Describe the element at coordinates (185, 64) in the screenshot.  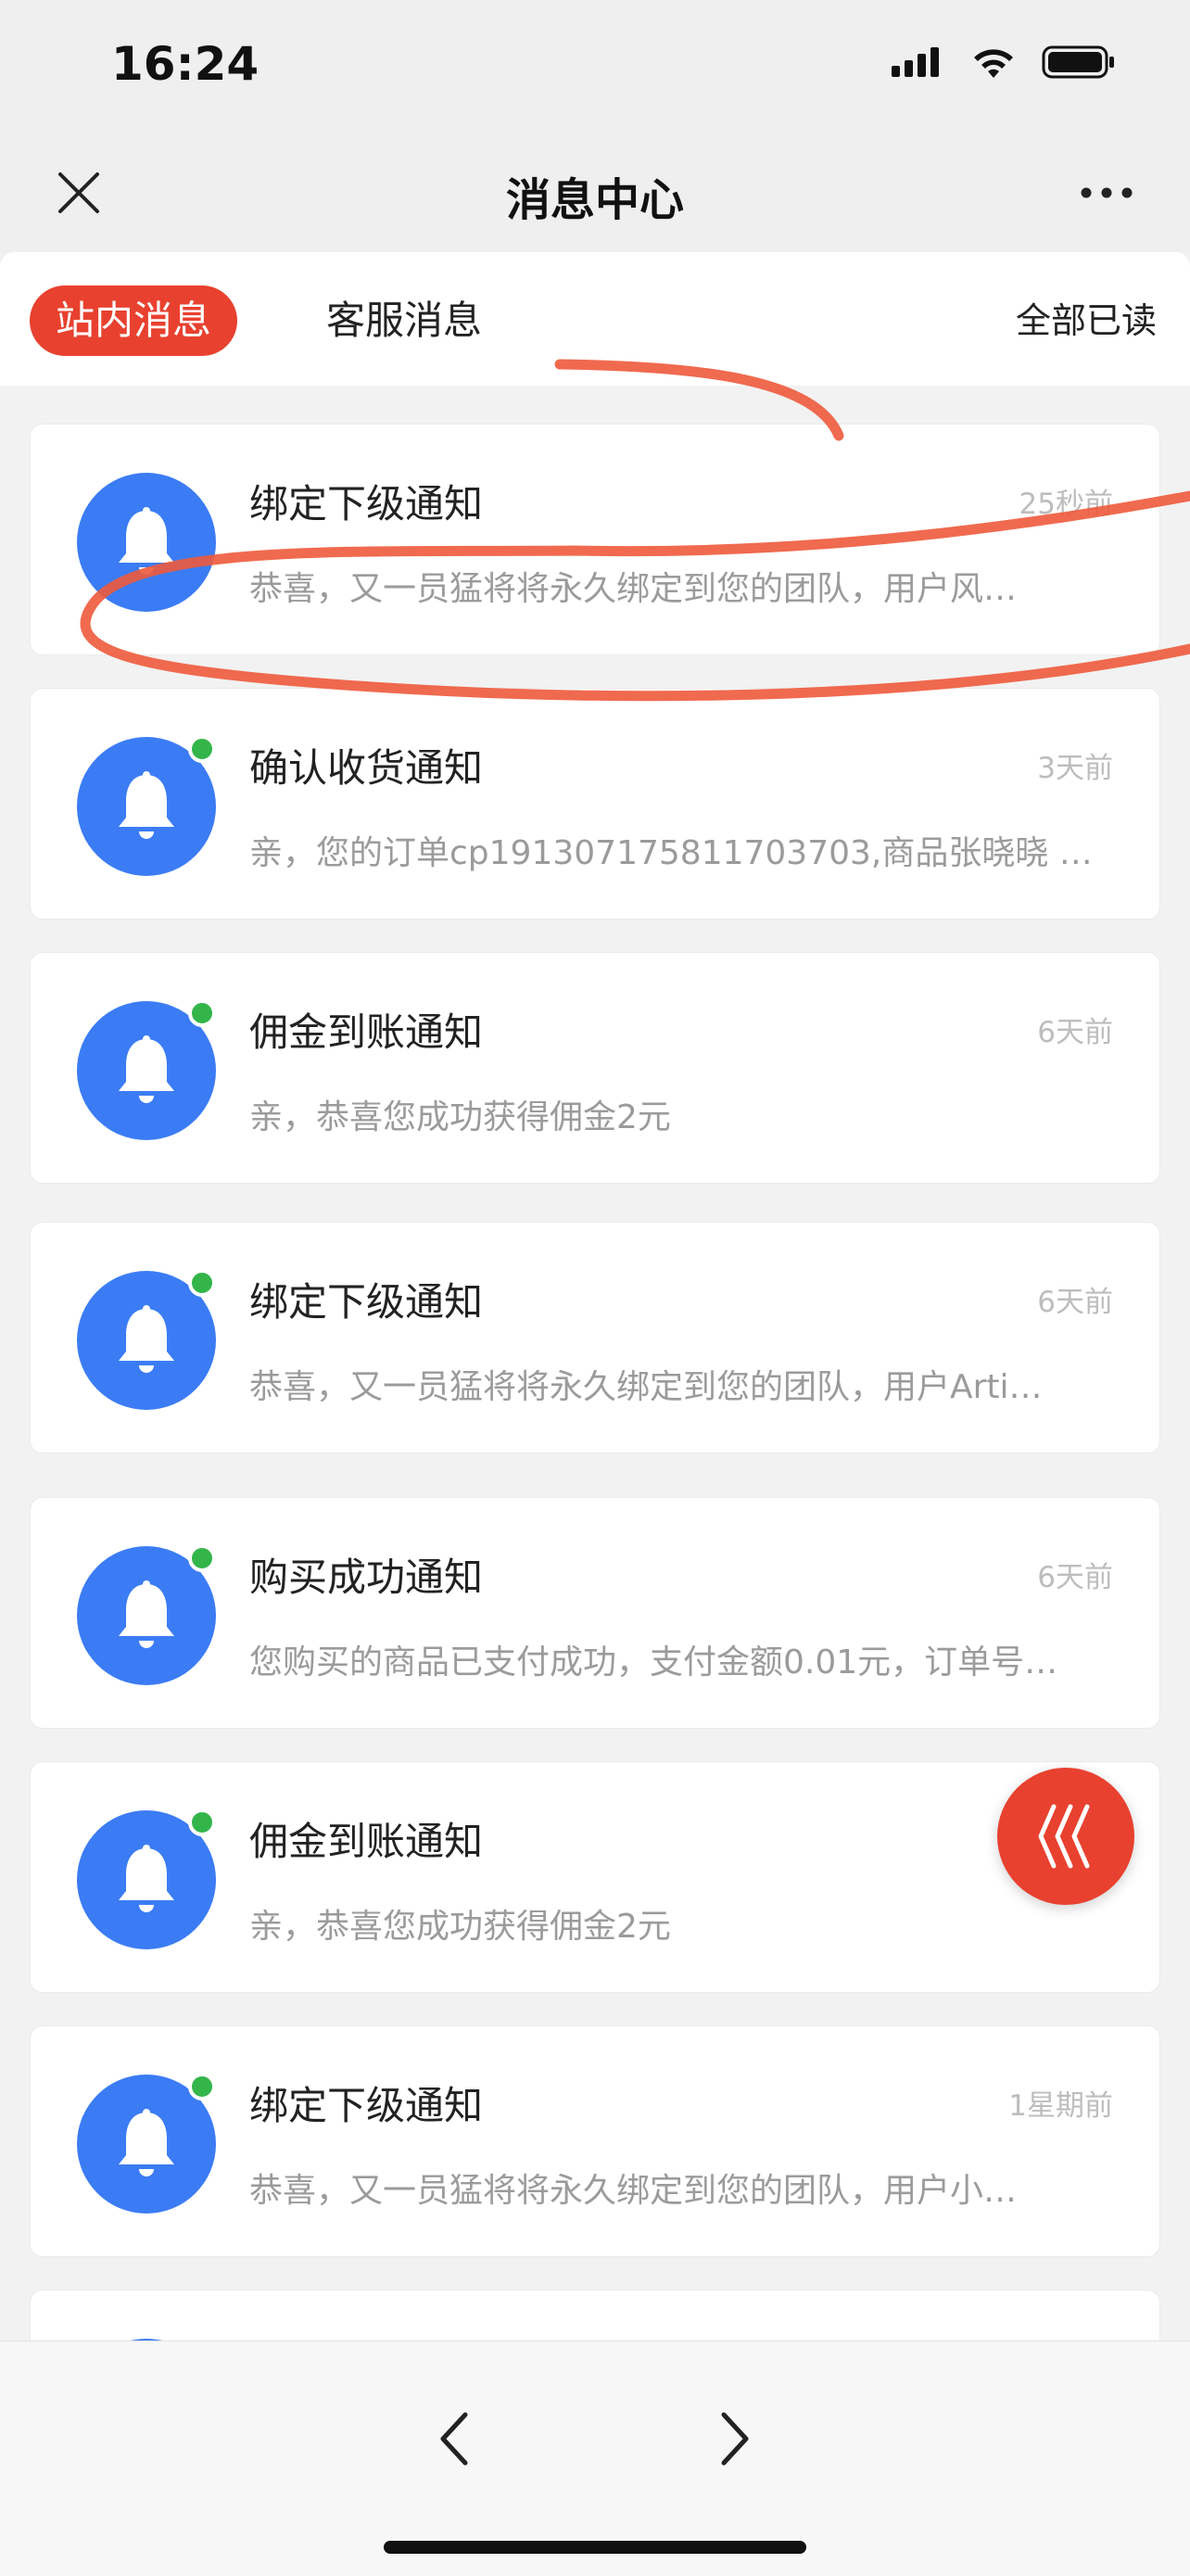
I see `status-time: 16:24` at that location.